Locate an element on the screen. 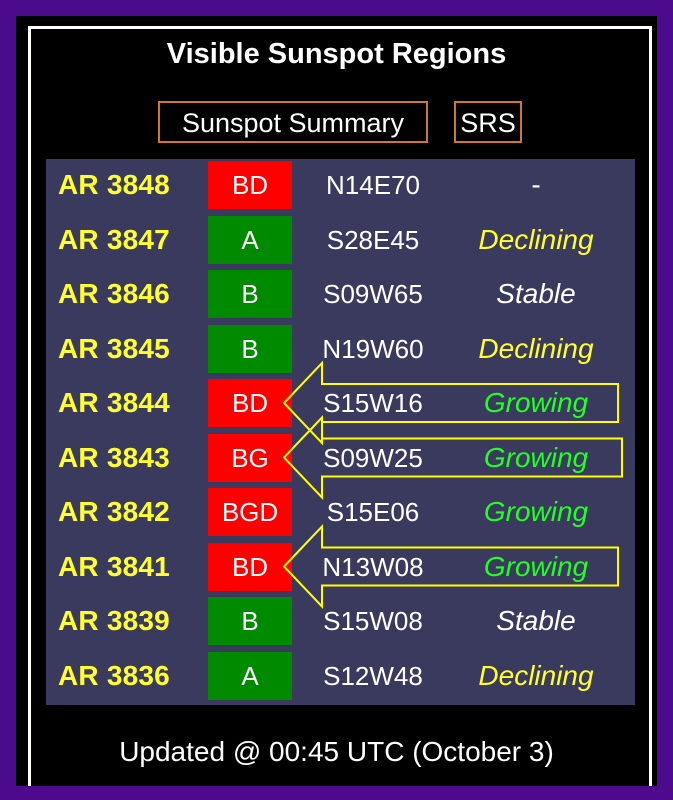  region-location: S28E45 is located at coordinates (373, 239).